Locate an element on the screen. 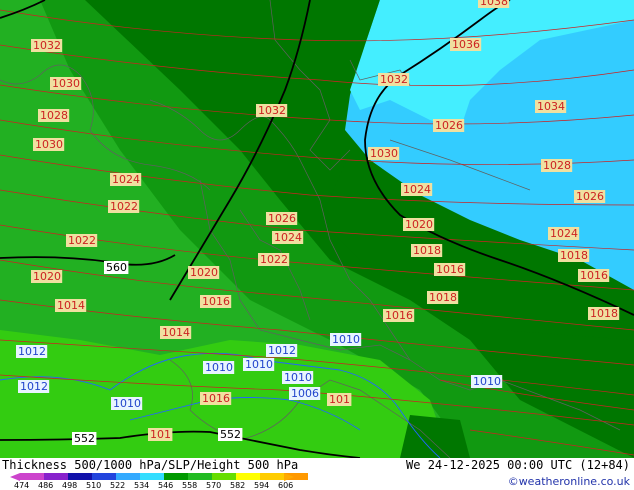 This screenshot has width=634, height=490. legend-tick-label: 582 is located at coordinates (238, 485).